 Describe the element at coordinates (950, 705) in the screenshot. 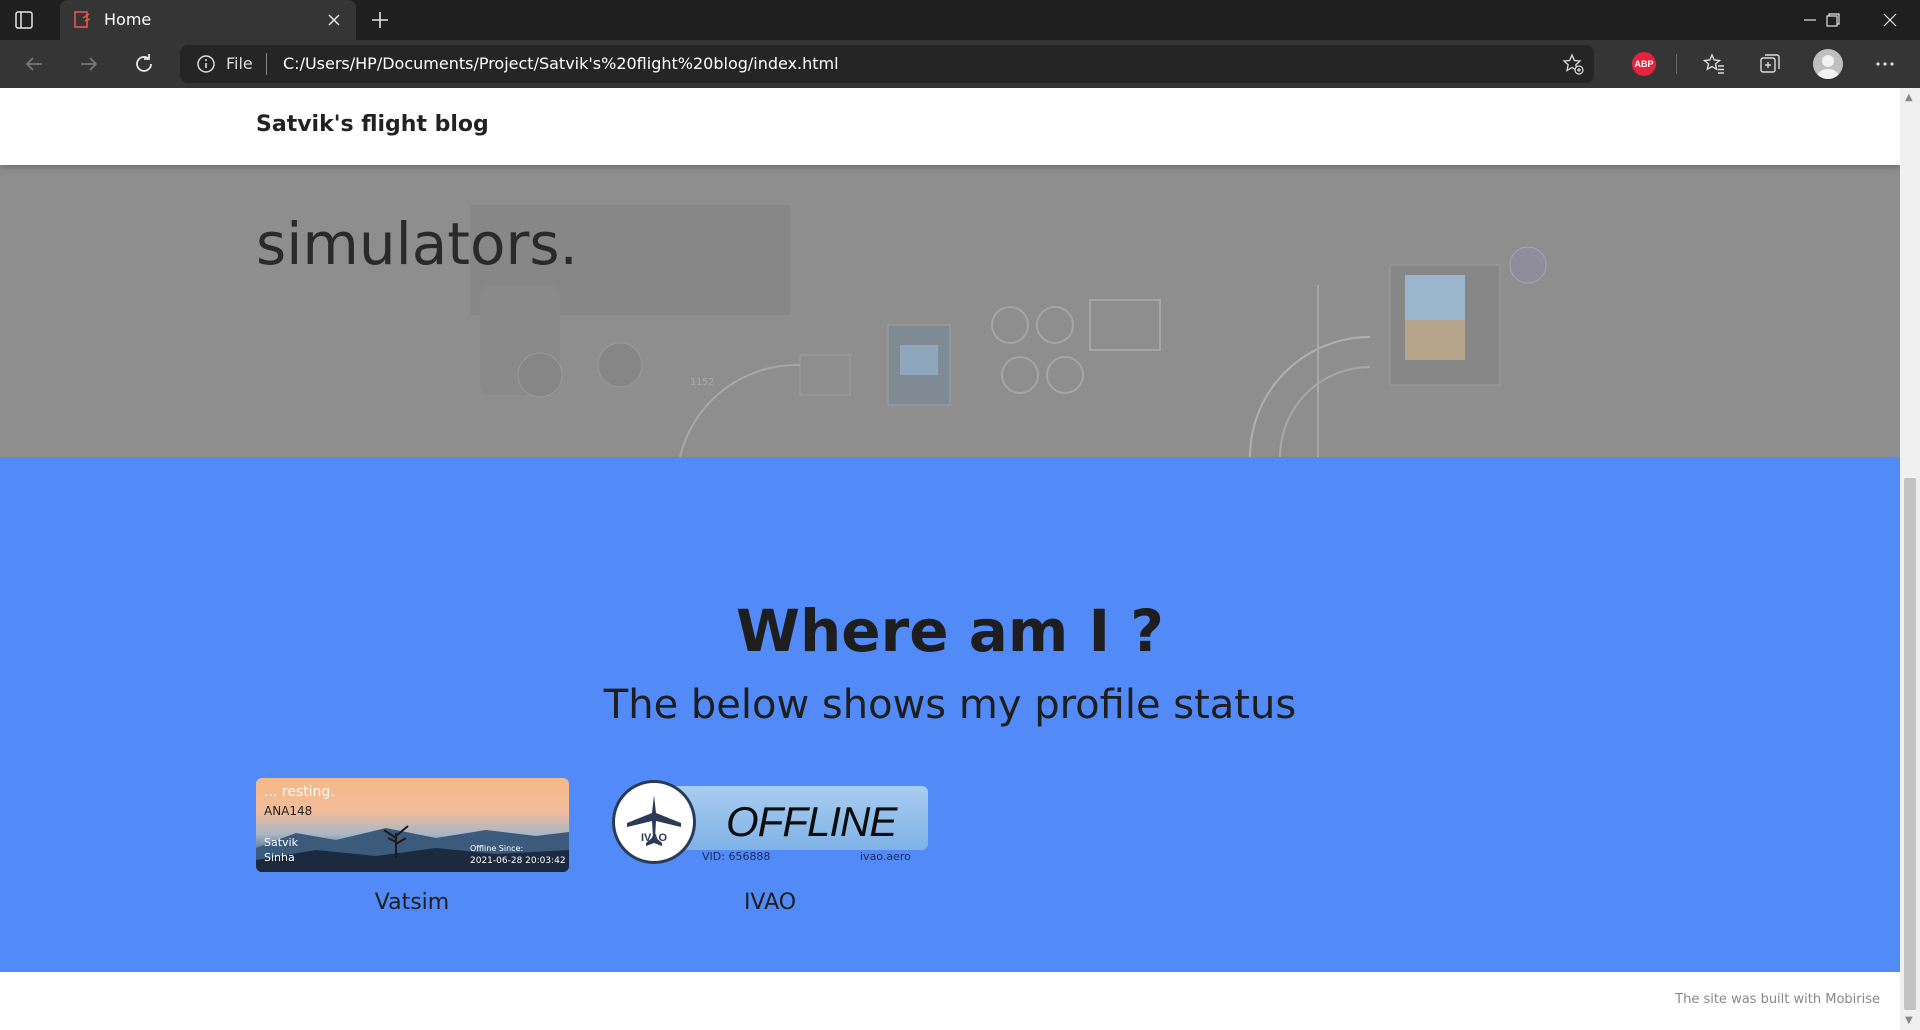

I see `status-subtitle: The below shows my profile status` at that location.